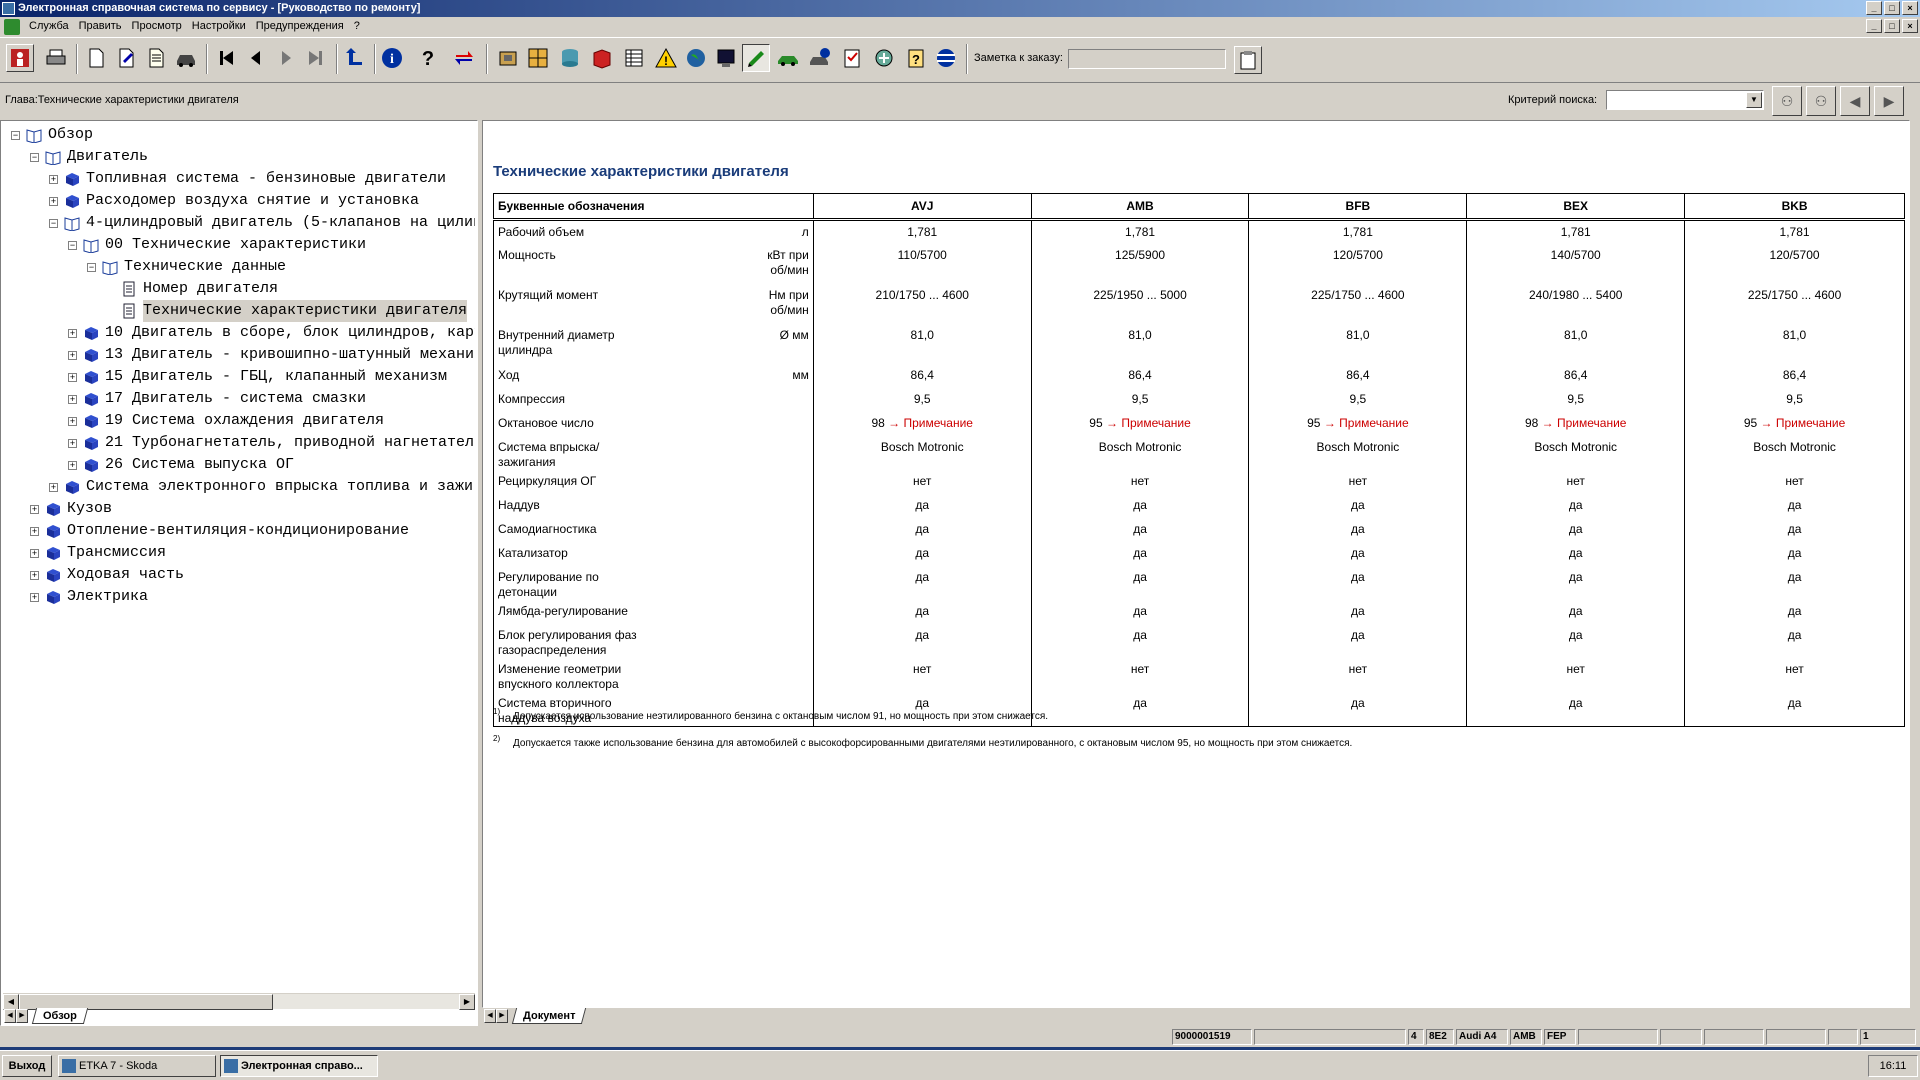  What do you see at coordinates (820, 58) in the screenshot?
I see `car-info-icon` at bounding box center [820, 58].